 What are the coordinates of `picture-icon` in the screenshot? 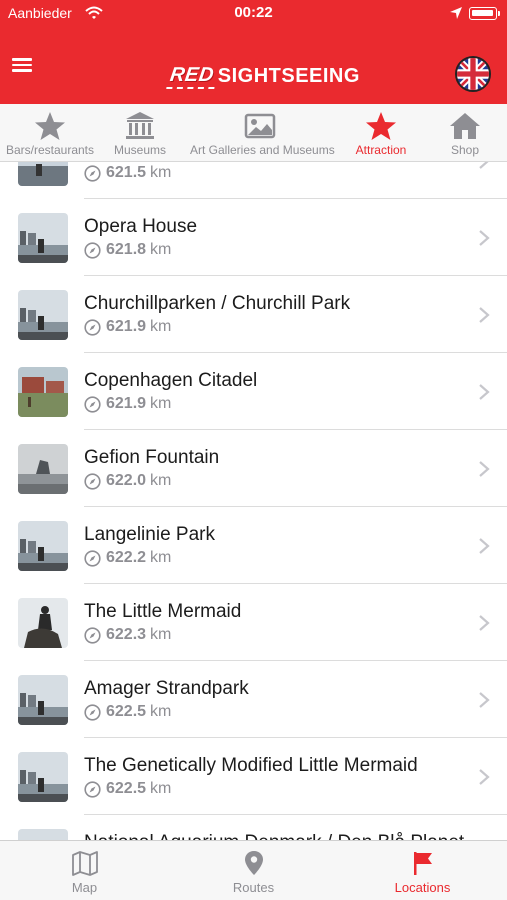 It's located at (260, 126).